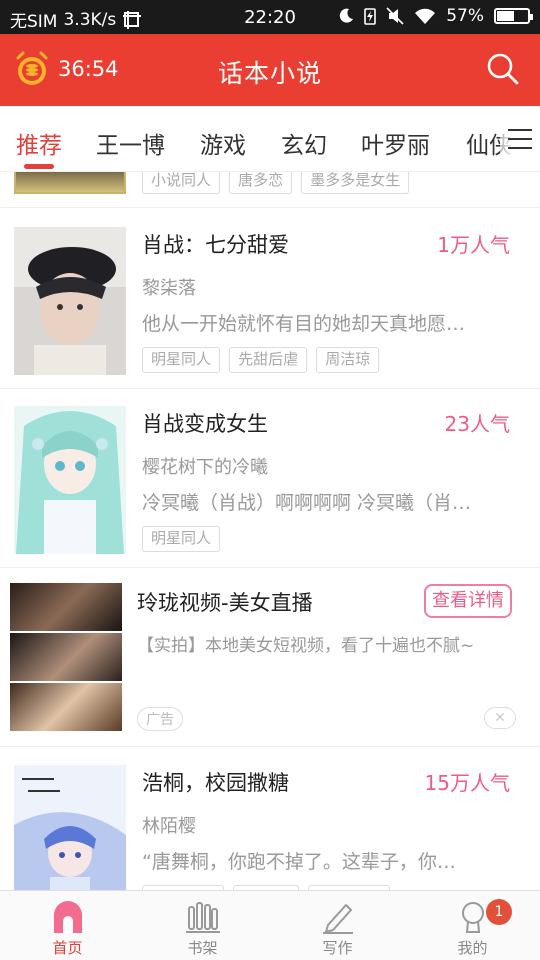 This screenshot has height=960, width=540. What do you see at coordinates (225, 603) in the screenshot?
I see `ad-title: 玲珑视频-美女直播` at bounding box center [225, 603].